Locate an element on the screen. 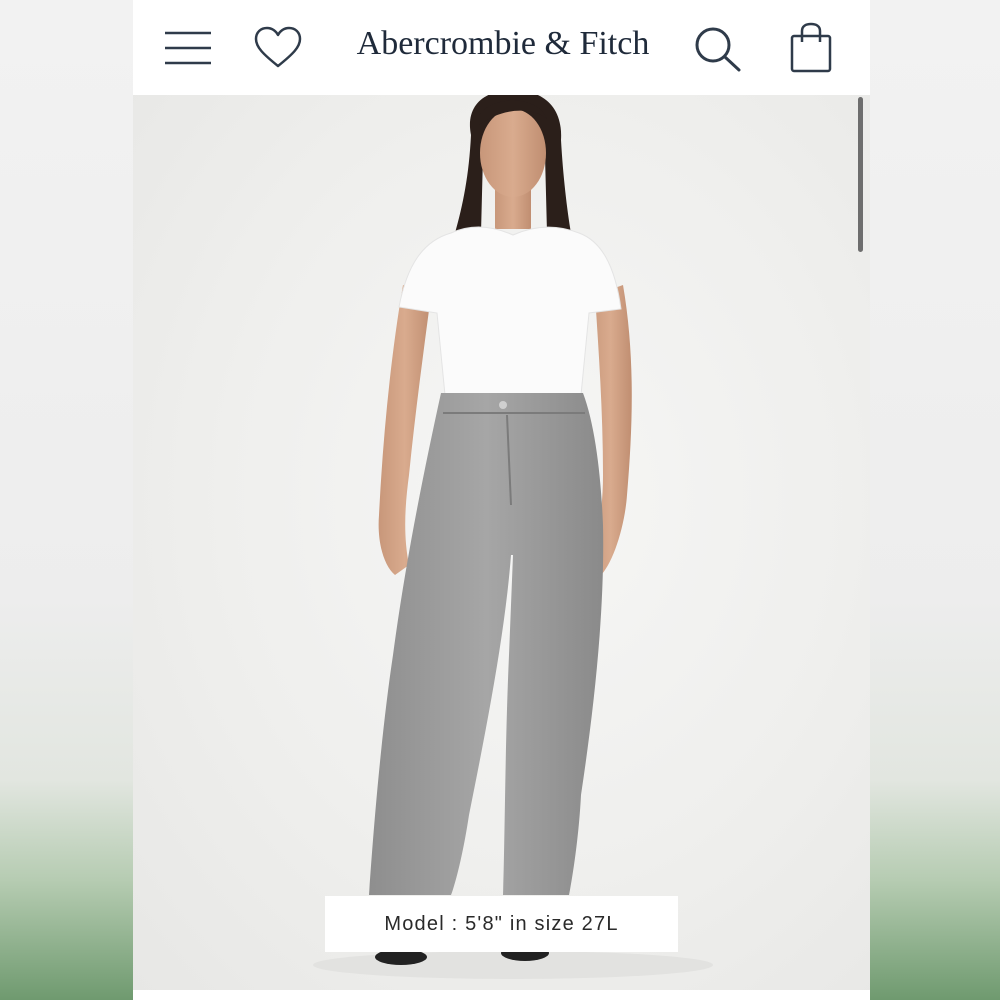 The height and width of the screenshot is (1000, 1000). site-header: Abercrombie & Fitch is located at coordinates (501, 47).